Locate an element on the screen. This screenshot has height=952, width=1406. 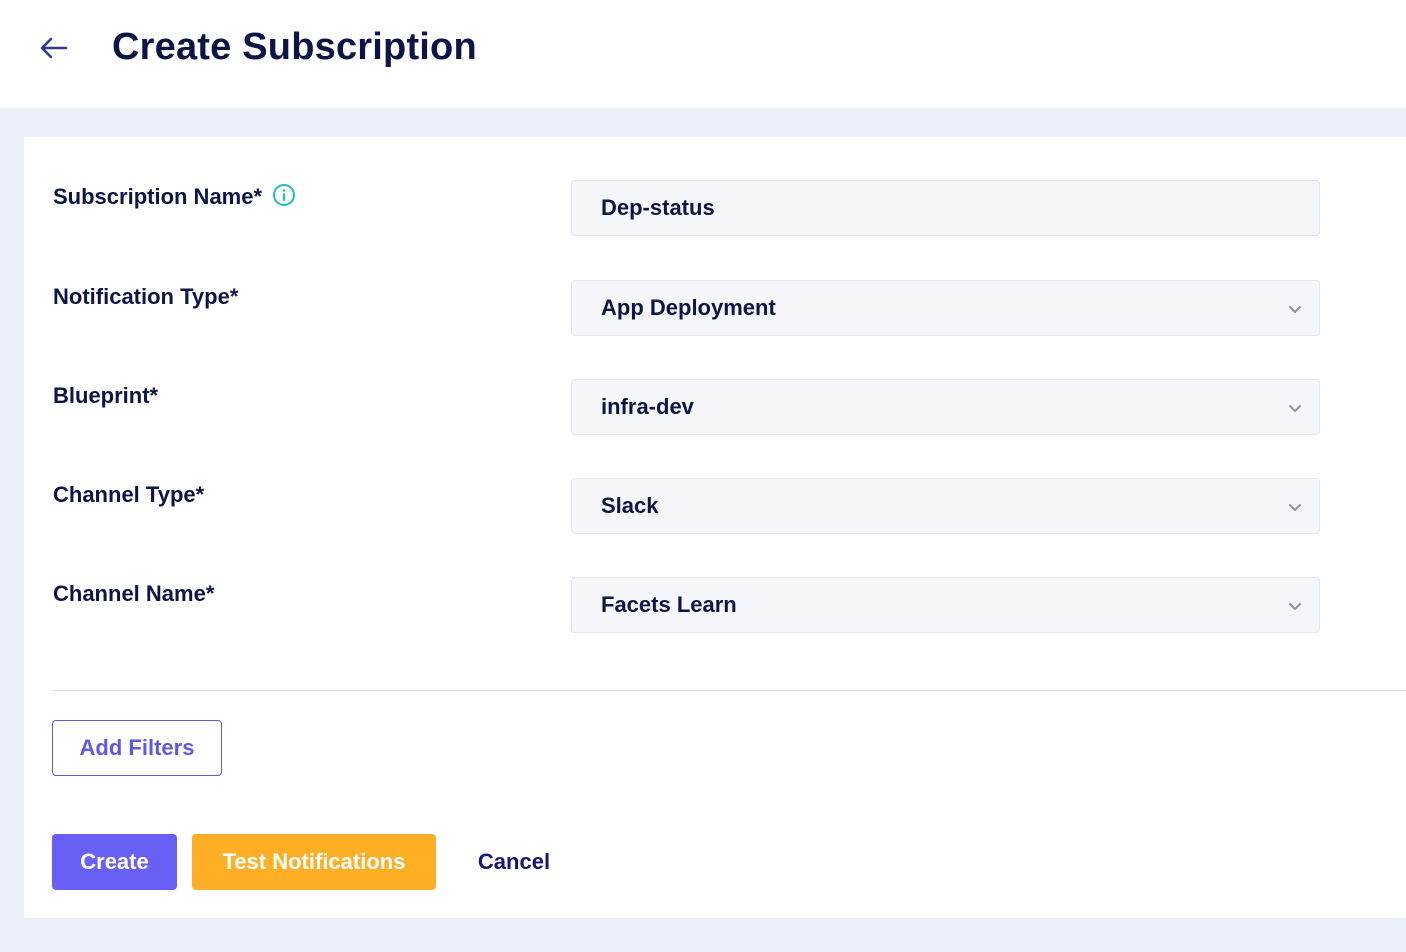
arrow-left-icon is located at coordinates (54, 48).